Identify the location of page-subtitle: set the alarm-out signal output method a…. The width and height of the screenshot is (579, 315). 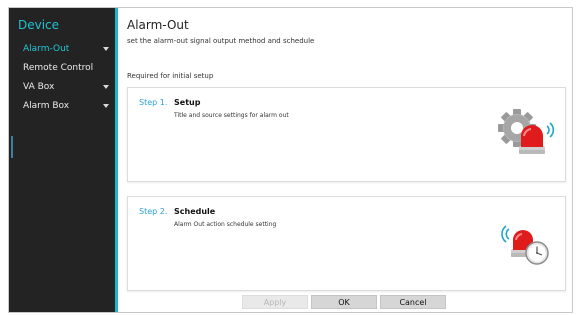
(221, 41).